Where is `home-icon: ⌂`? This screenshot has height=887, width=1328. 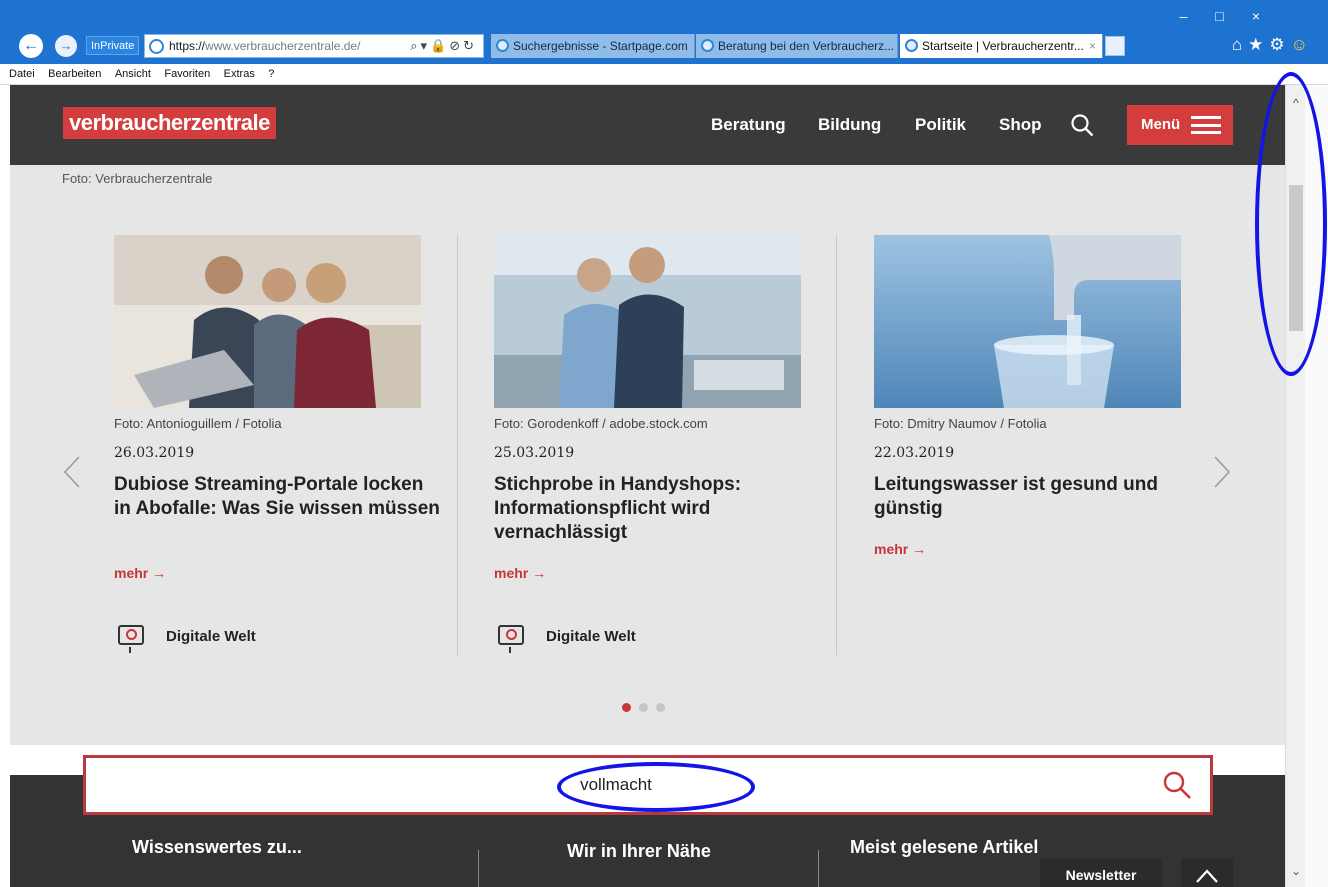 home-icon: ⌂ is located at coordinates (1240, 44).